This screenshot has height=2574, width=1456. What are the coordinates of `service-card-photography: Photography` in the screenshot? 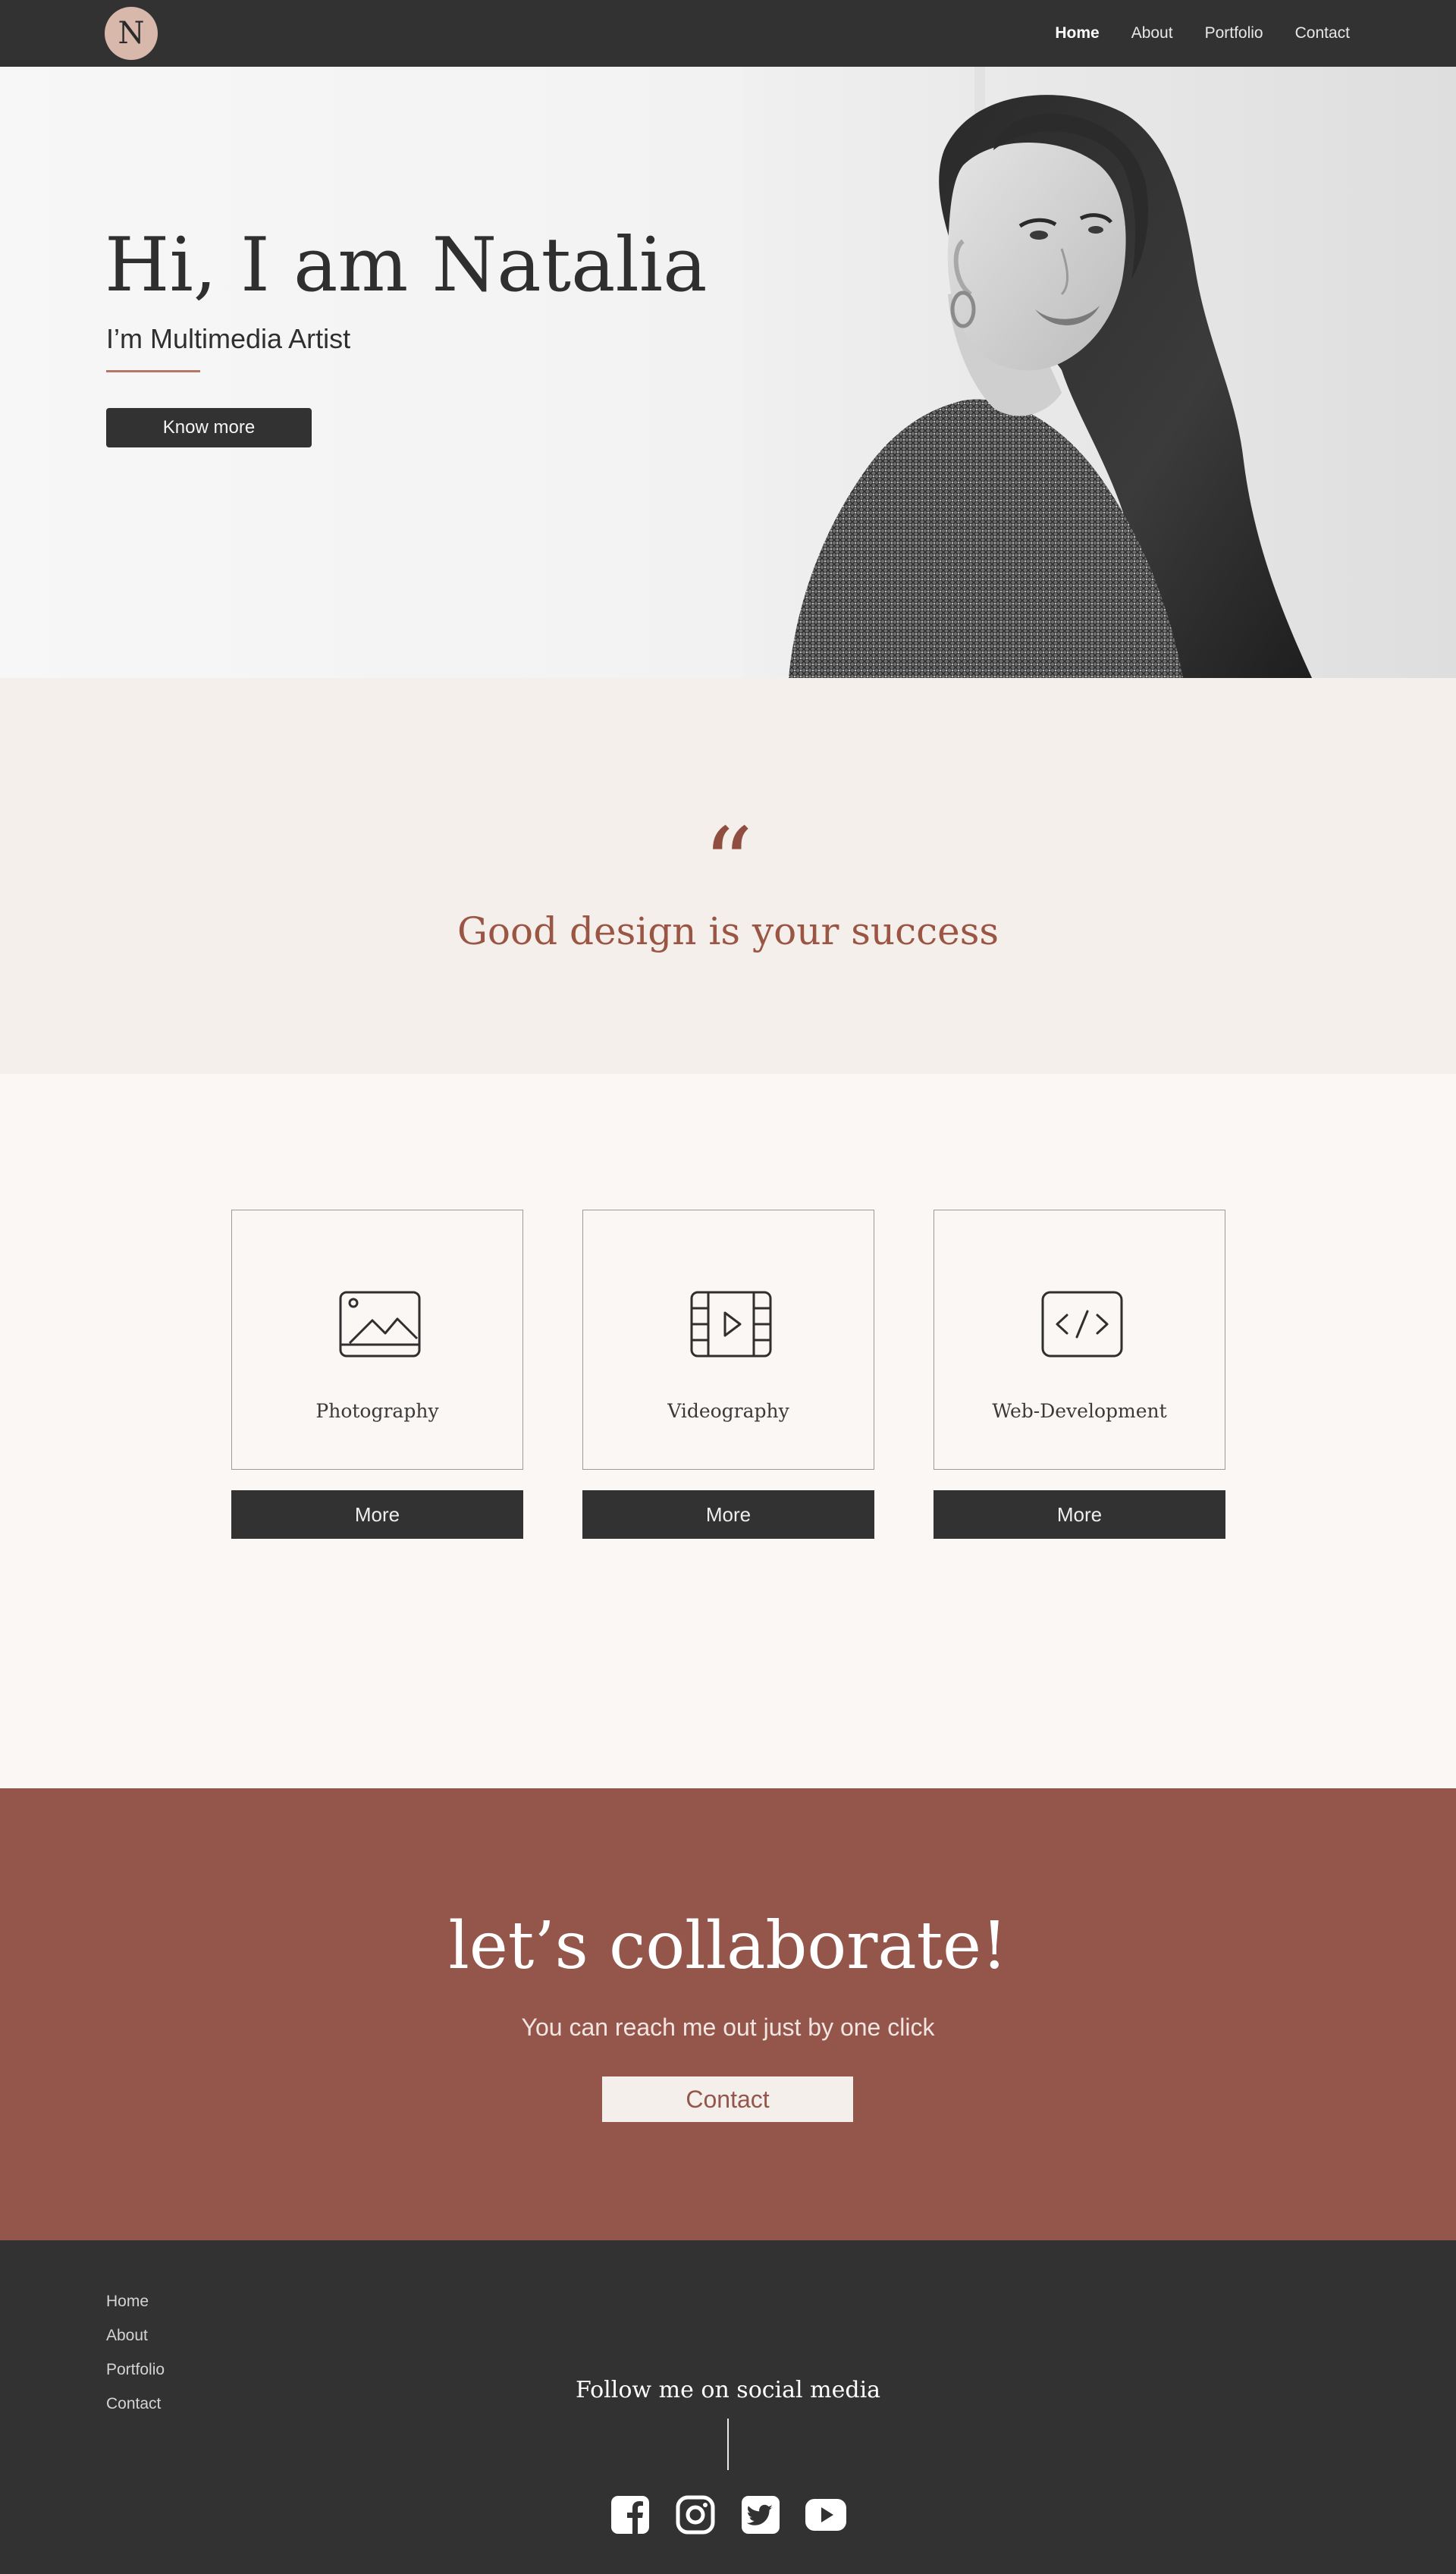 It's located at (377, 1340).